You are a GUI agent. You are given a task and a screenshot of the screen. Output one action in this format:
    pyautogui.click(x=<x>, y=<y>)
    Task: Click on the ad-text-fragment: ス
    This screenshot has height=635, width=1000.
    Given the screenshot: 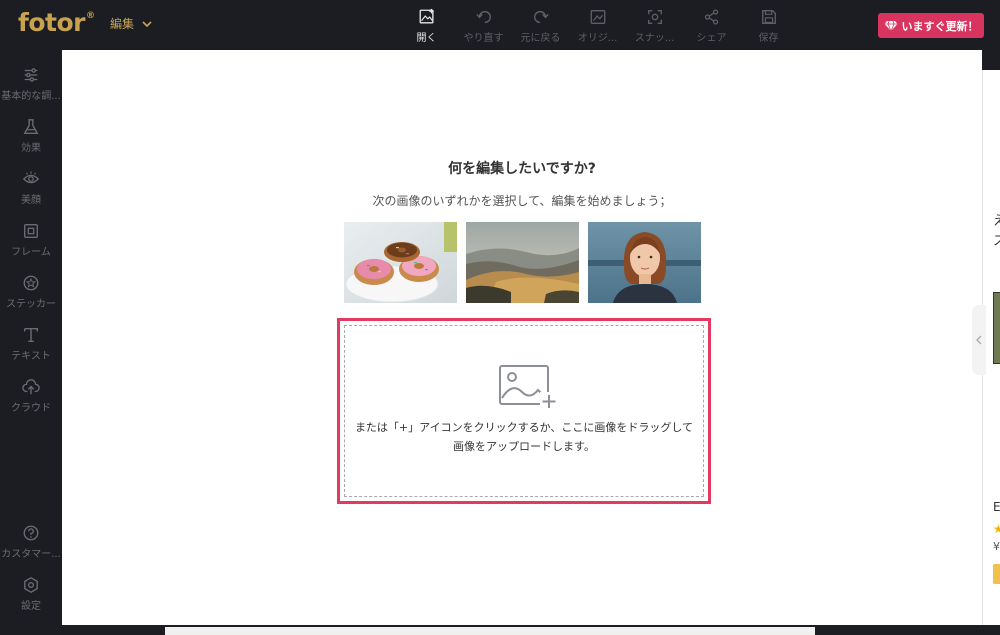 What is the action you would take?
    pyautogui.click(x=996, y=239)
    